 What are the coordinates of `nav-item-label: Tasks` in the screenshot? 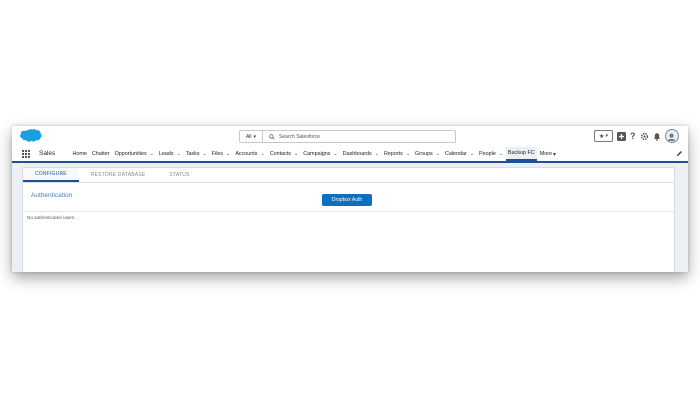 It's located at (192, 154).